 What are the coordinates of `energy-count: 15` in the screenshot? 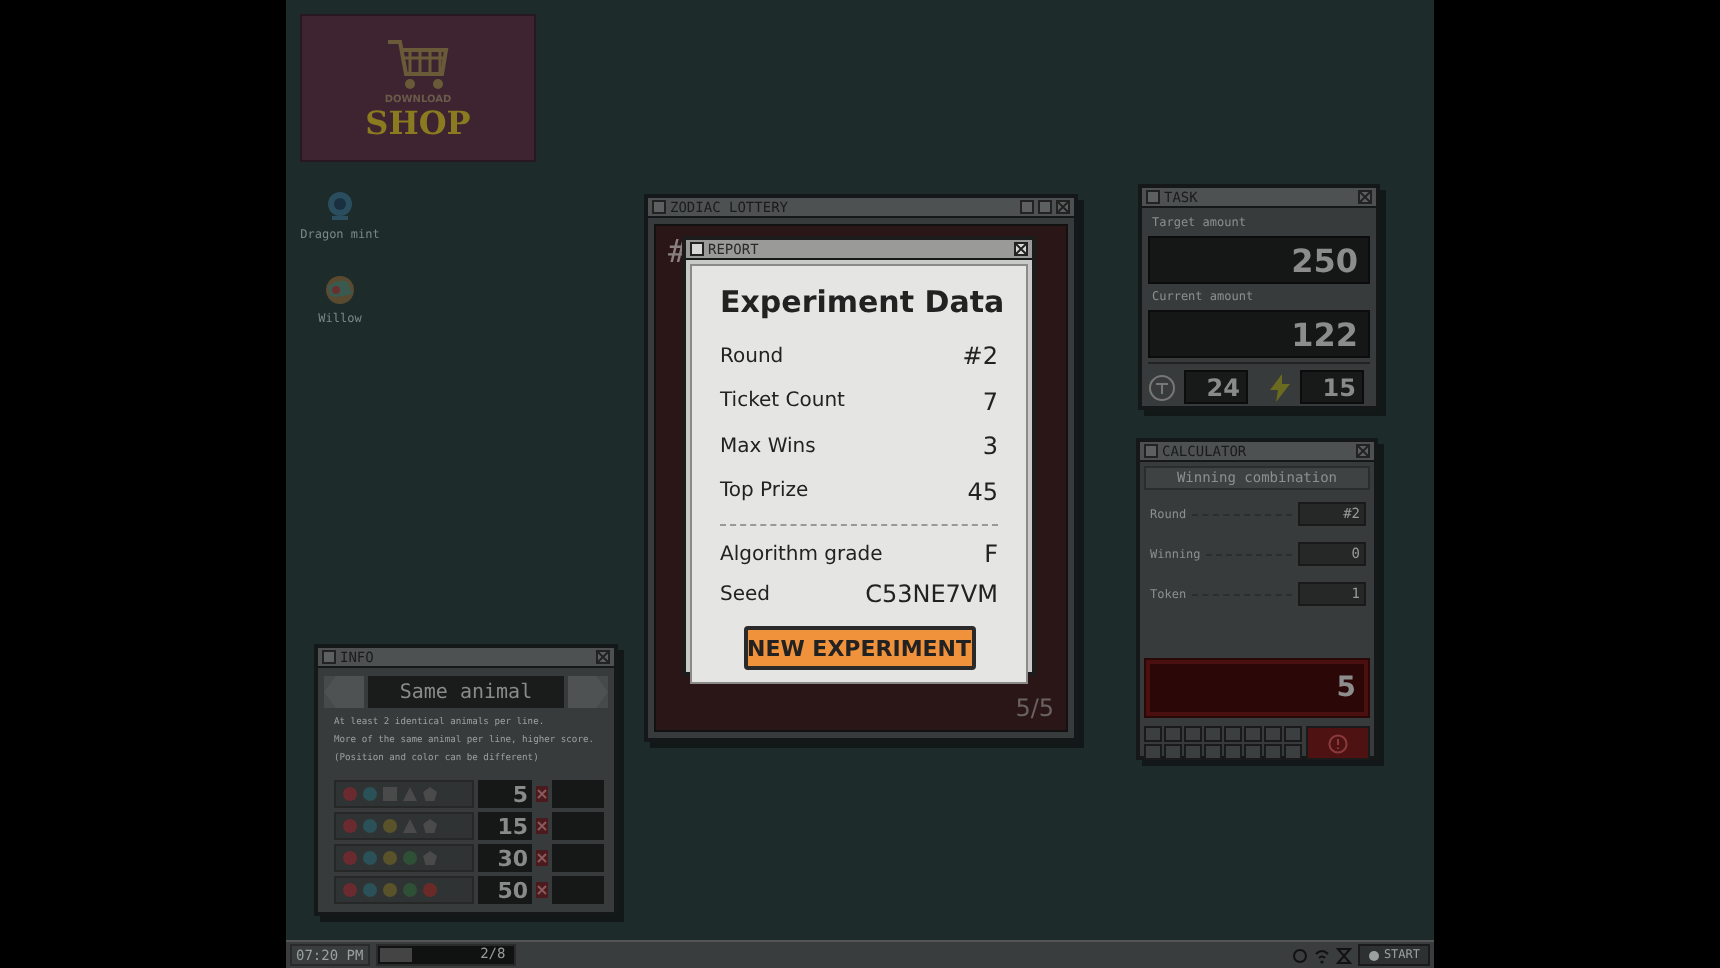 It's located at (1332, 387).